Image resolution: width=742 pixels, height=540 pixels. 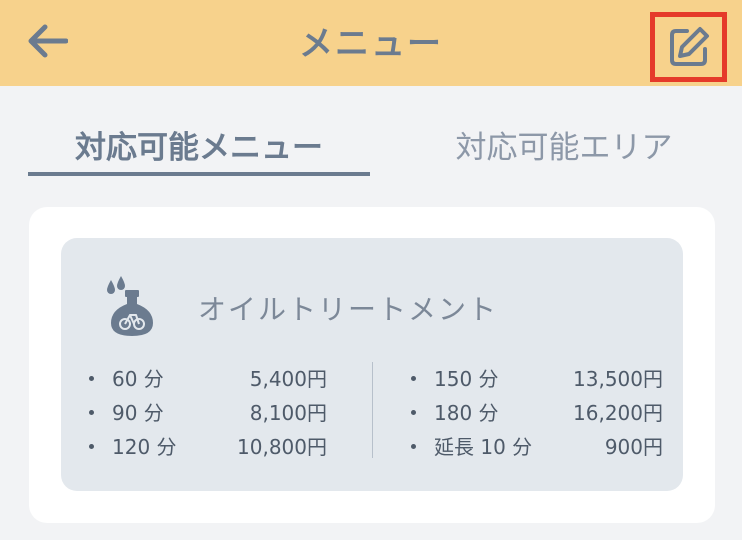 What do you see at coordinates (208, 447) in the screenshot?
I see `price-row: 120 分 10,800円` at bounding box center [208, 447].